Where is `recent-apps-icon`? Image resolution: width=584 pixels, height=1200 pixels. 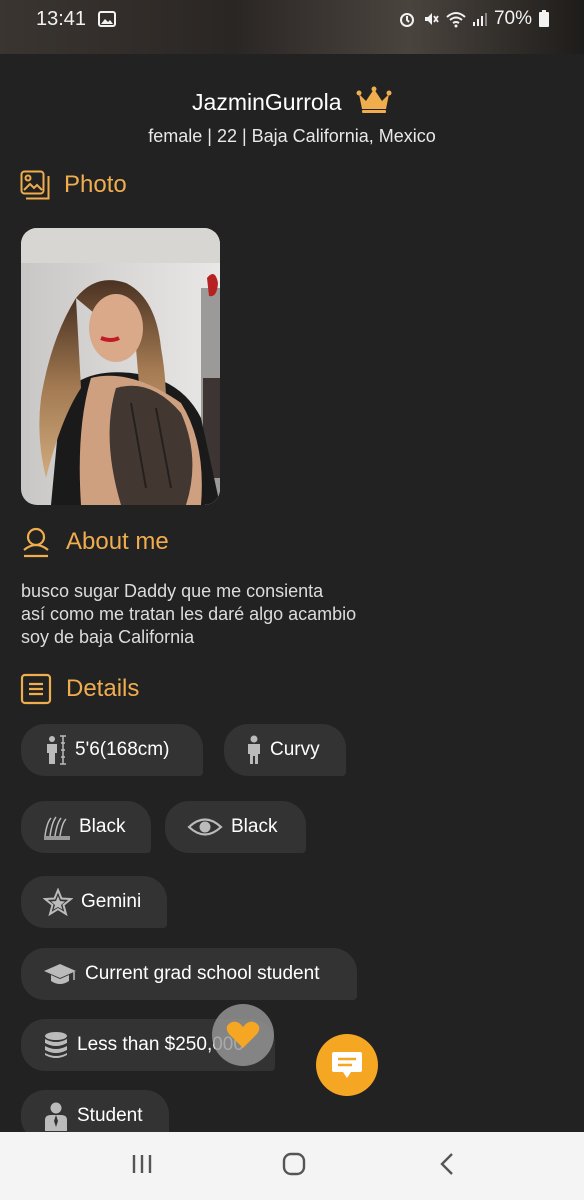 recent-apps-icon is located at coordinates (142, 1164).